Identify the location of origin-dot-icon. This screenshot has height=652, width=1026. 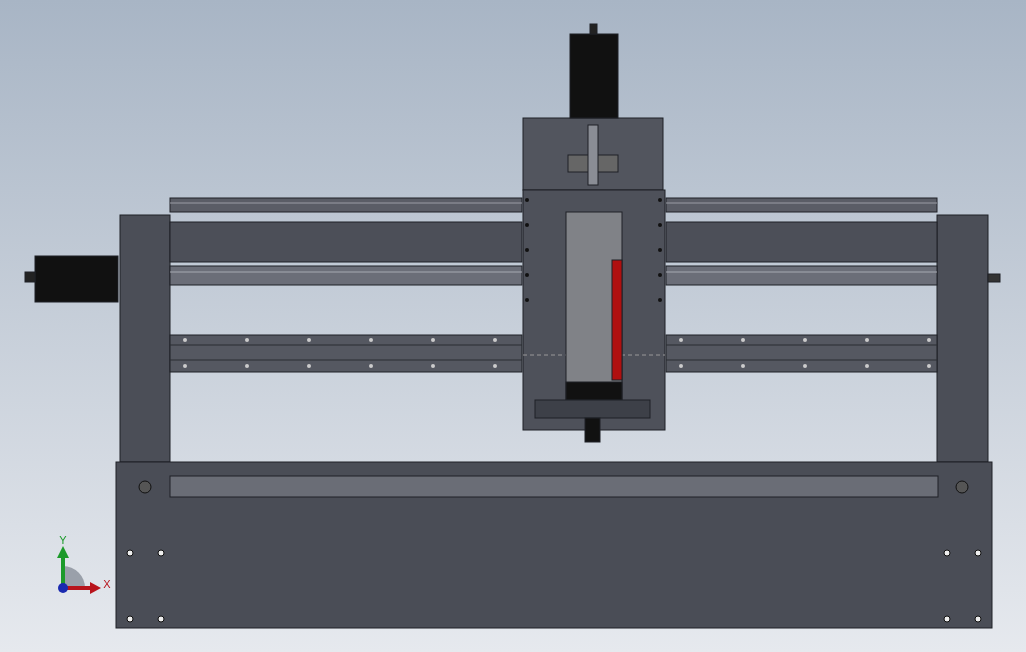
(63, 588).